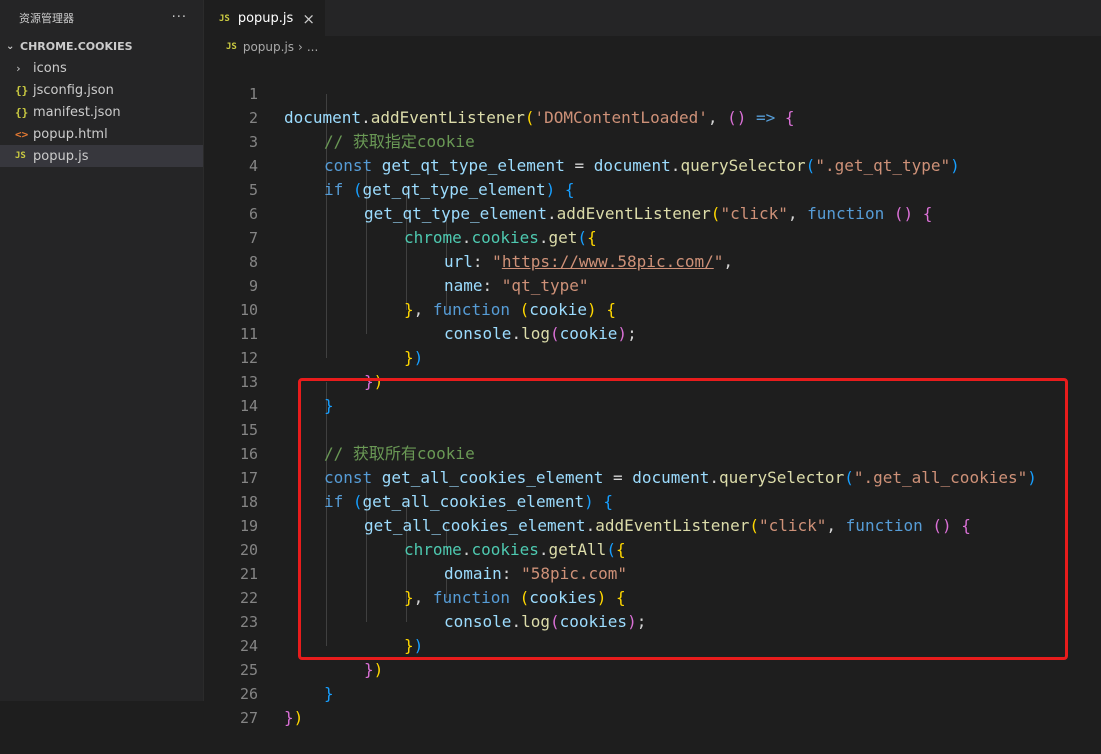 Image resolution: width=1101 pixels, height=754 pixels. Describe the element at coordinates (70, 134) in the screenshot. I see `tree-item-label: popup.html` at that location.